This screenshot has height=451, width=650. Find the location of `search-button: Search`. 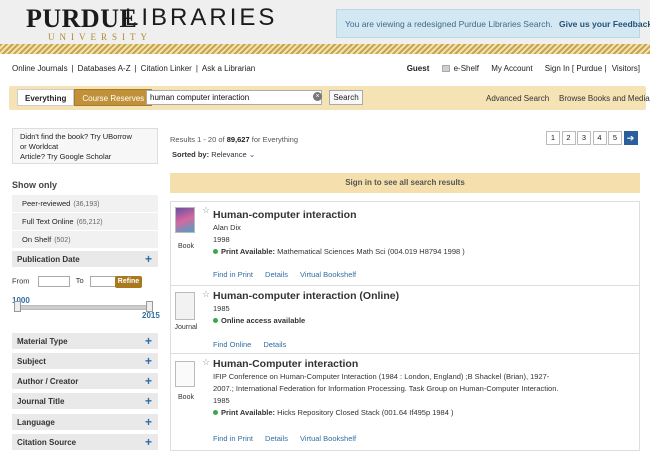

search-button: Search is located at coordinates (346, 97).